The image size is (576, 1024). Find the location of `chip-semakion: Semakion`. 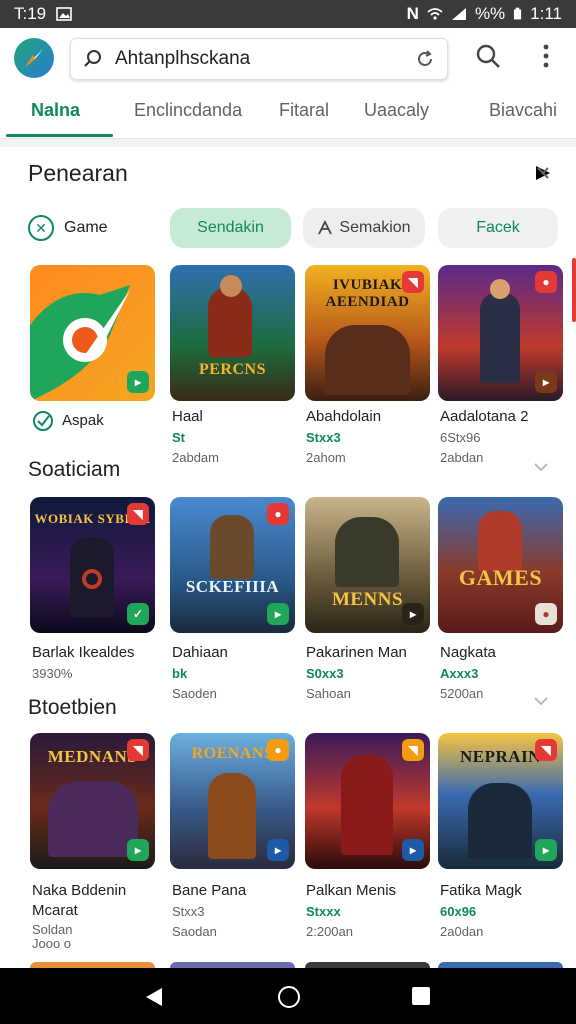

chip-semakion: Semakion is located at coordinates (364, 228).